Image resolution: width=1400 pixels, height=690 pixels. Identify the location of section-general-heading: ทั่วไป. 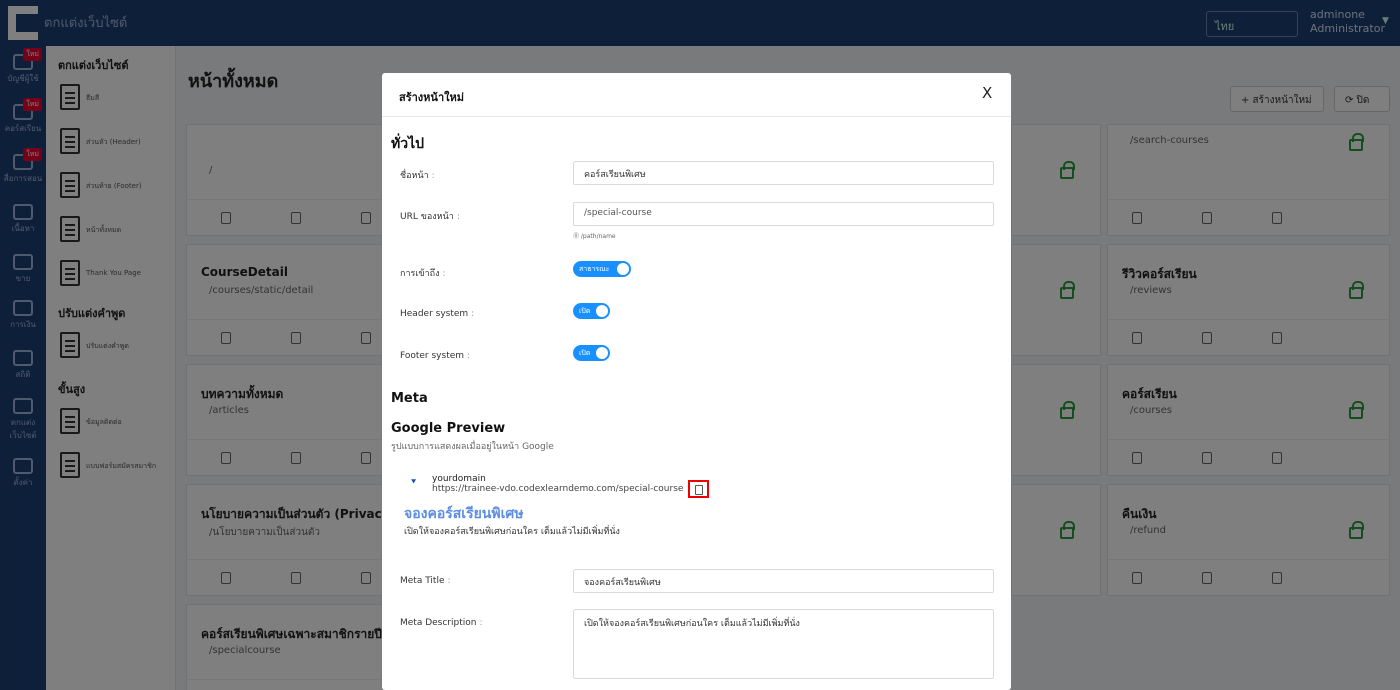
(408, 144).